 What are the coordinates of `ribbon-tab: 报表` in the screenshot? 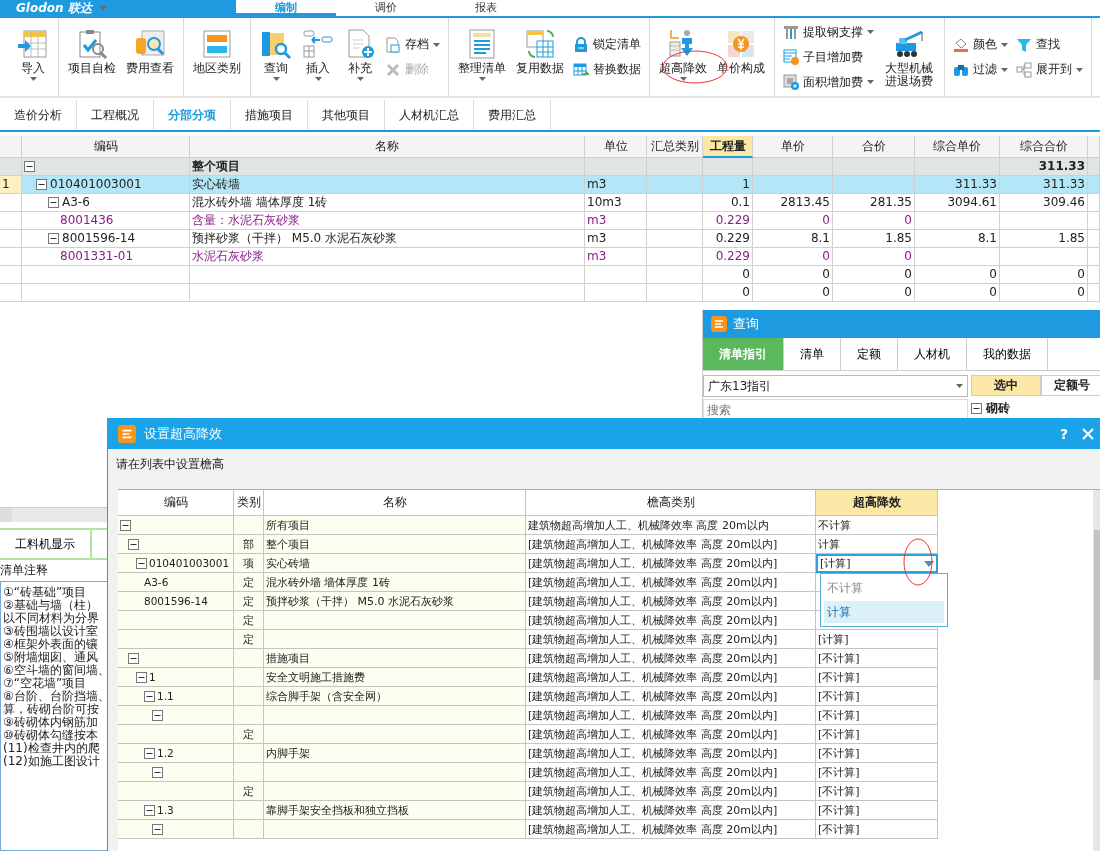 It's located at (486, 8).